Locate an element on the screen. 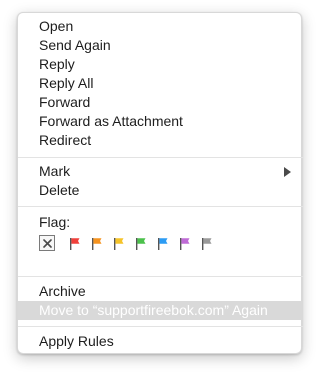  menu-item-apply-rules: Apply Rules is located at coordinates (160, 341).